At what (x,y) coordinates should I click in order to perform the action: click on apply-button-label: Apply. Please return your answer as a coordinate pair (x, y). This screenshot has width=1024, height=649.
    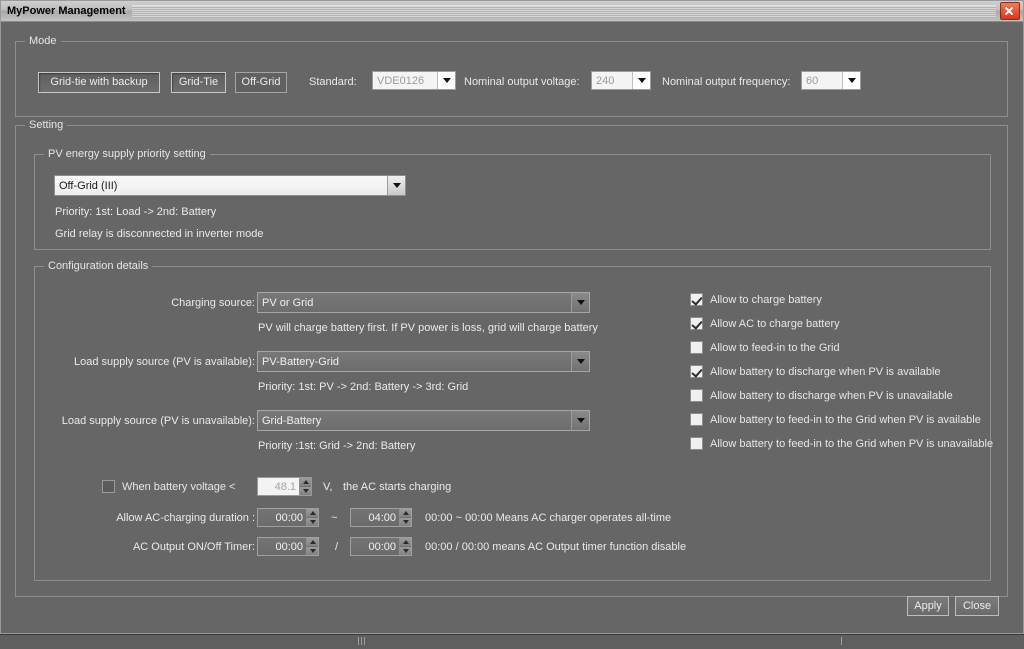
    Looking at the image, I should click on (928, 605).